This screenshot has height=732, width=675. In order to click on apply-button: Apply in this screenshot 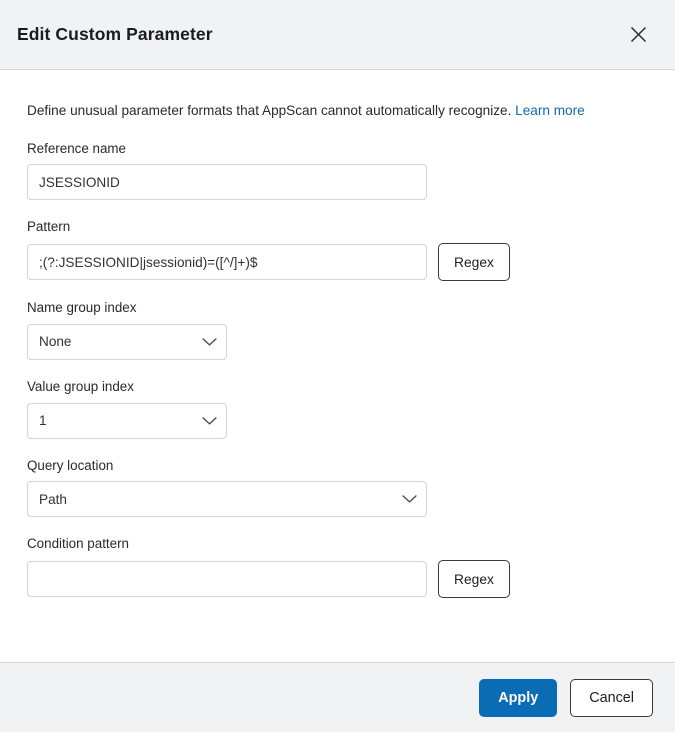, I will do `click(518, 697)`.